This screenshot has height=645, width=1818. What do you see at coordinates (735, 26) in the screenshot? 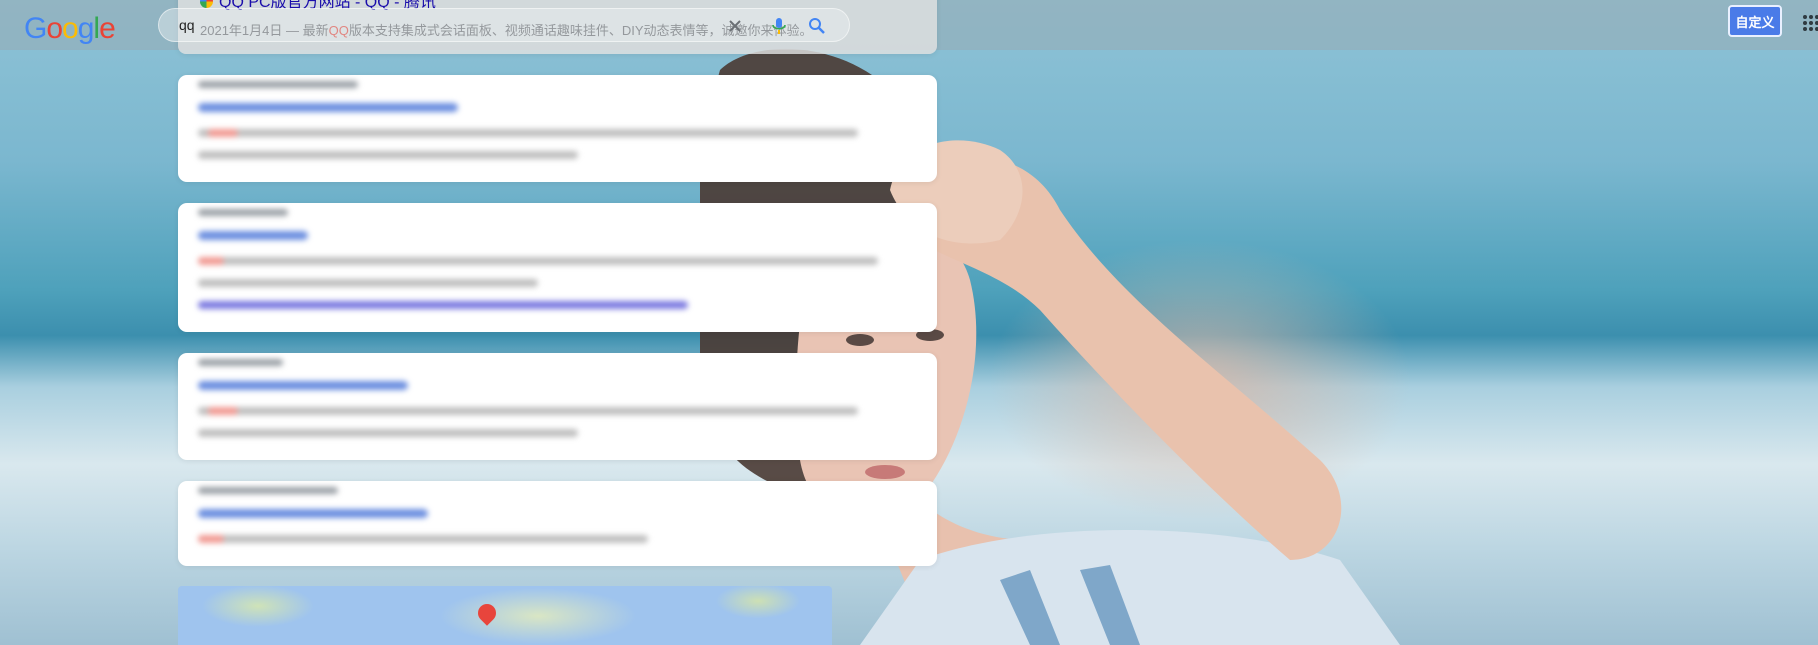
I see `clear-icon` at bounding box center [735, 26].